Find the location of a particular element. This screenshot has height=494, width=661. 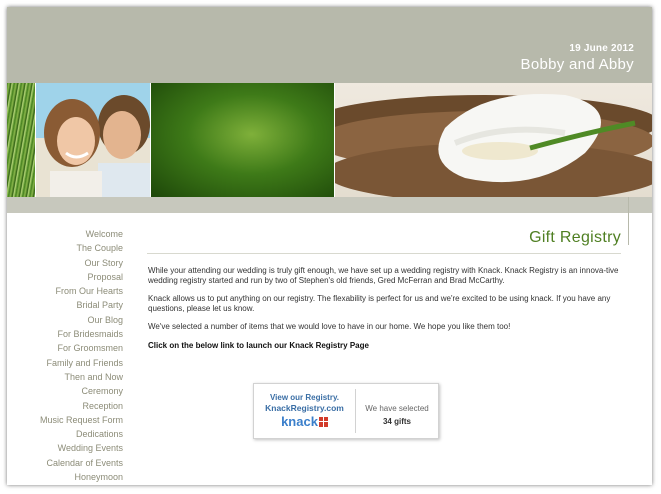

nav-item-reception: Reception is located at coordinates (65, 406).